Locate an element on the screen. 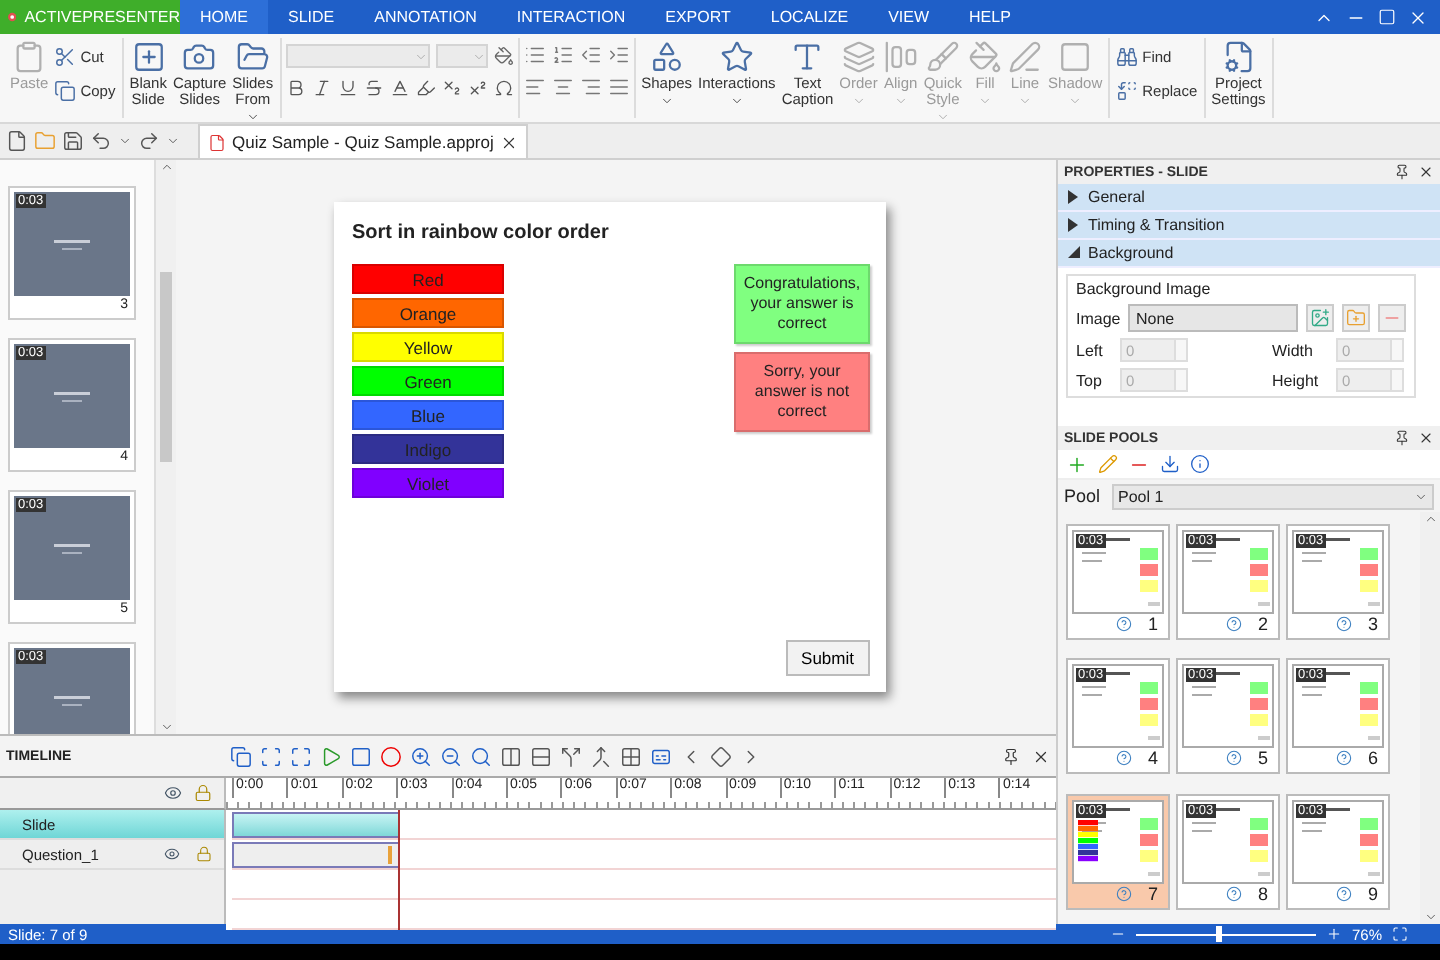 The width and height of the screenshot is (1440, 960). menu-tab: LOCALIZE is located at coordinates (809, 17).